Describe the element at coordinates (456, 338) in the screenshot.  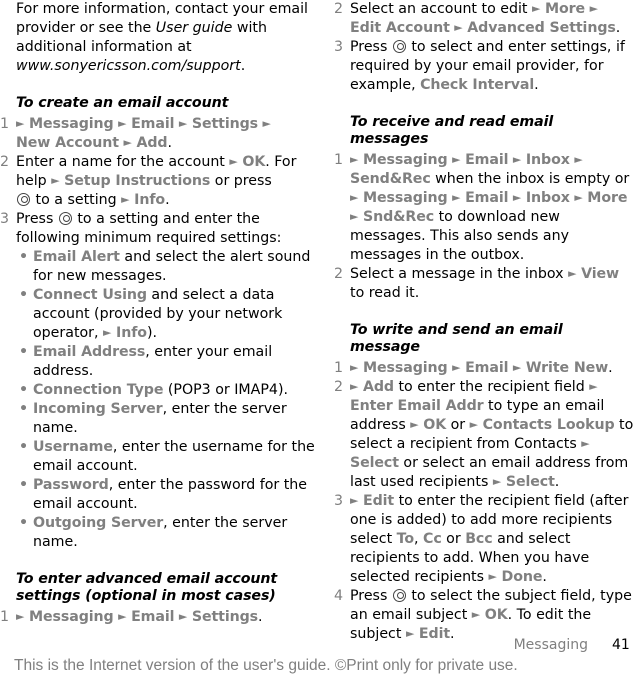
I see `heading-send-message: To write and send an email message` at that location.